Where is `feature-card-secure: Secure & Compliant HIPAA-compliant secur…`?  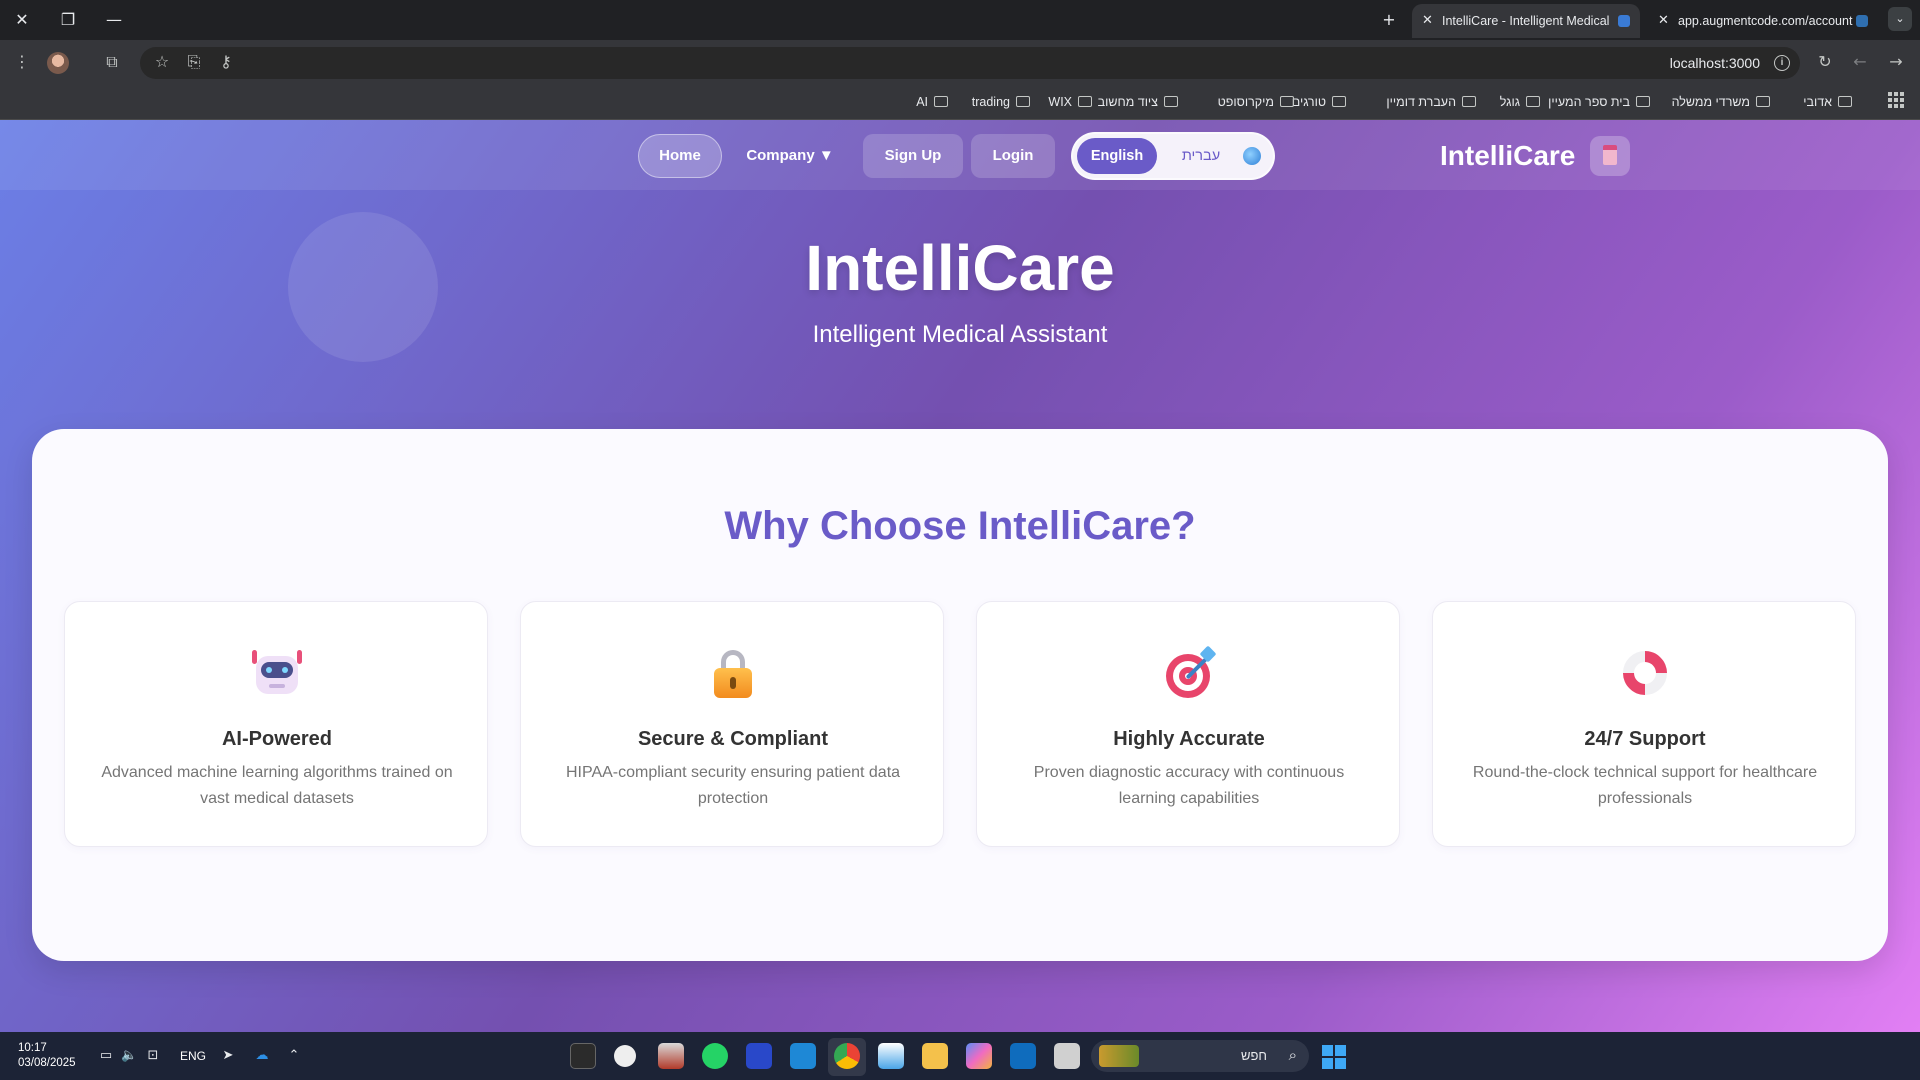 feature-card-secure: Secure & Compliant HIPAA-compliant secur… is located at coordinates (732, 724).